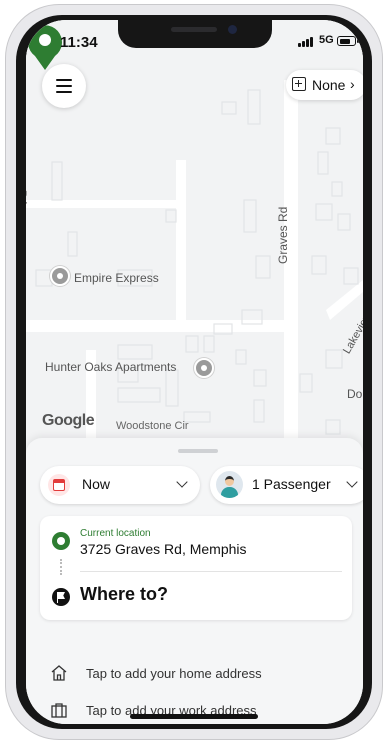  I want to click on destination-input: Where to?, so click(124, 594).